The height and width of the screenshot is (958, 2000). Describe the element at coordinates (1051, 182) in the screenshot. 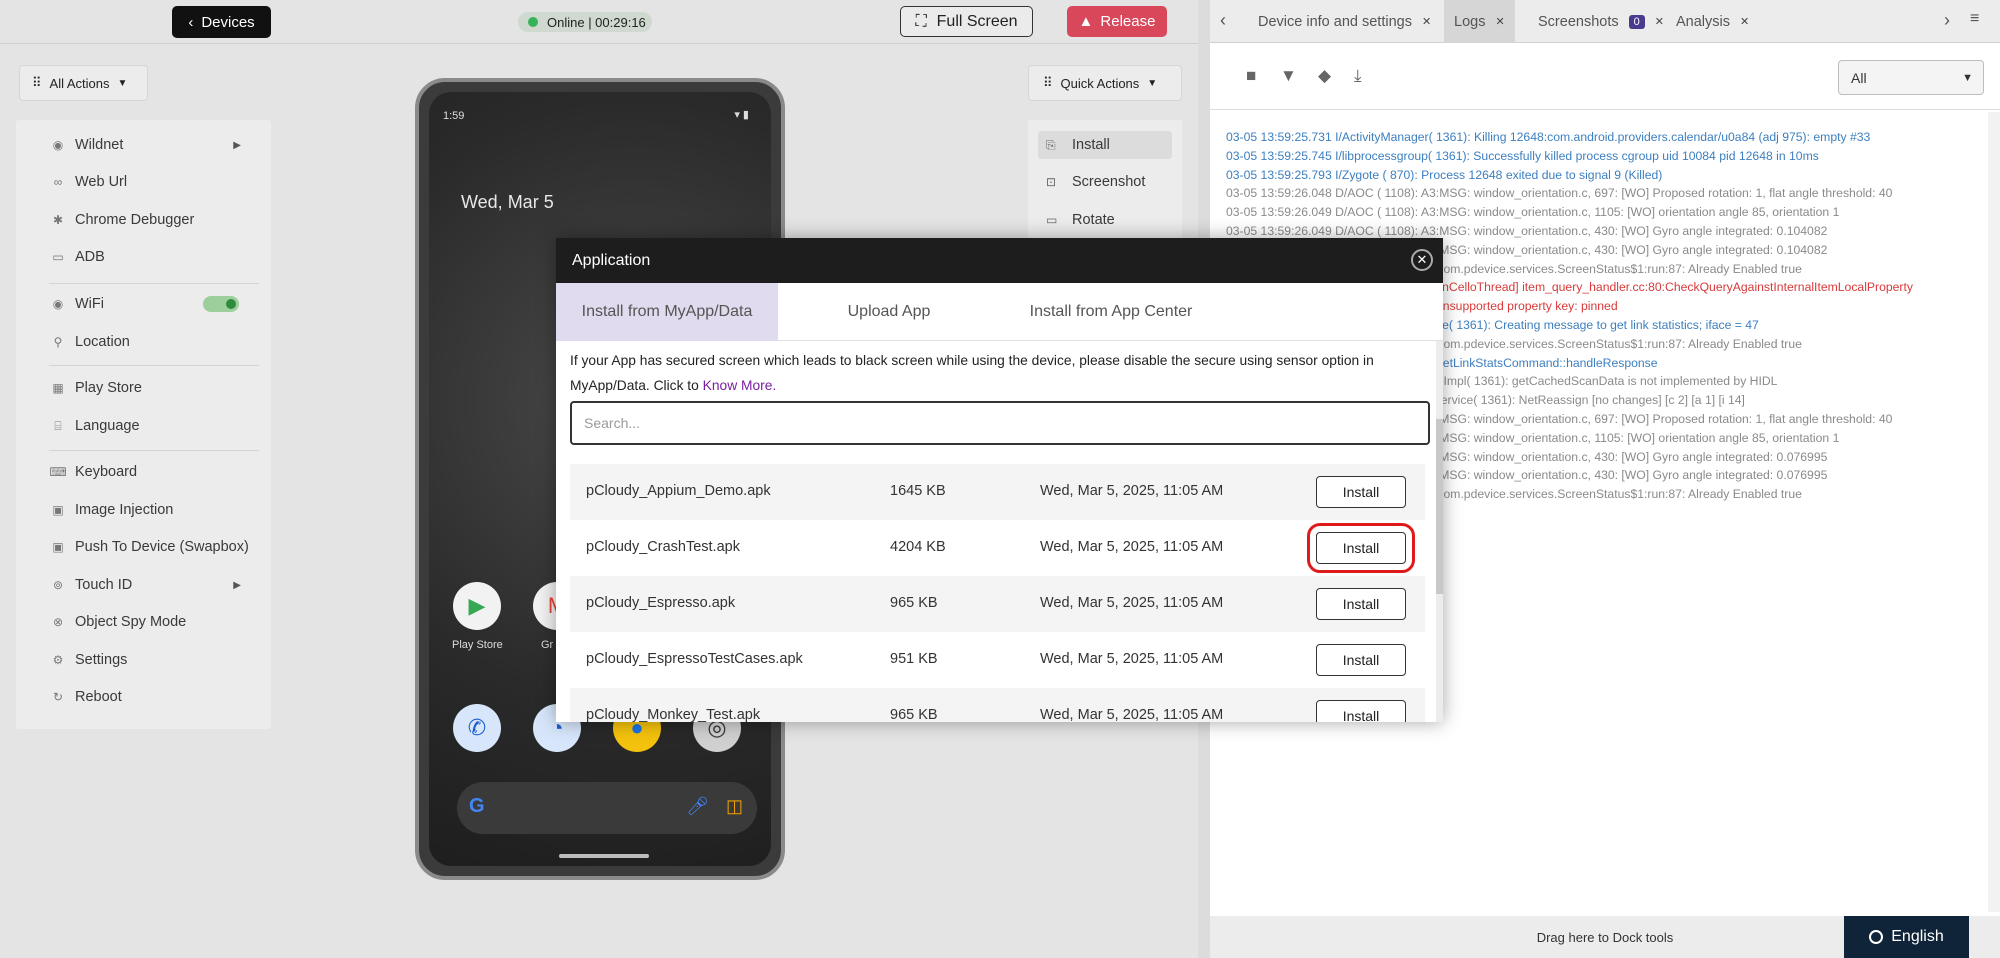

I see `screenshot-icon: ⊡` at that location.